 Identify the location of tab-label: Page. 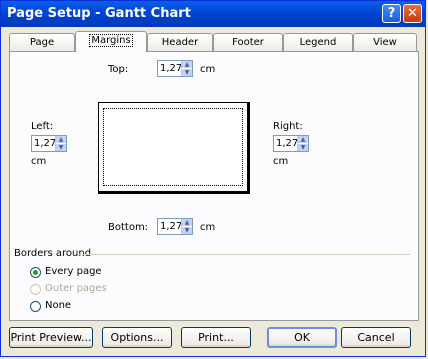
(42, 42).